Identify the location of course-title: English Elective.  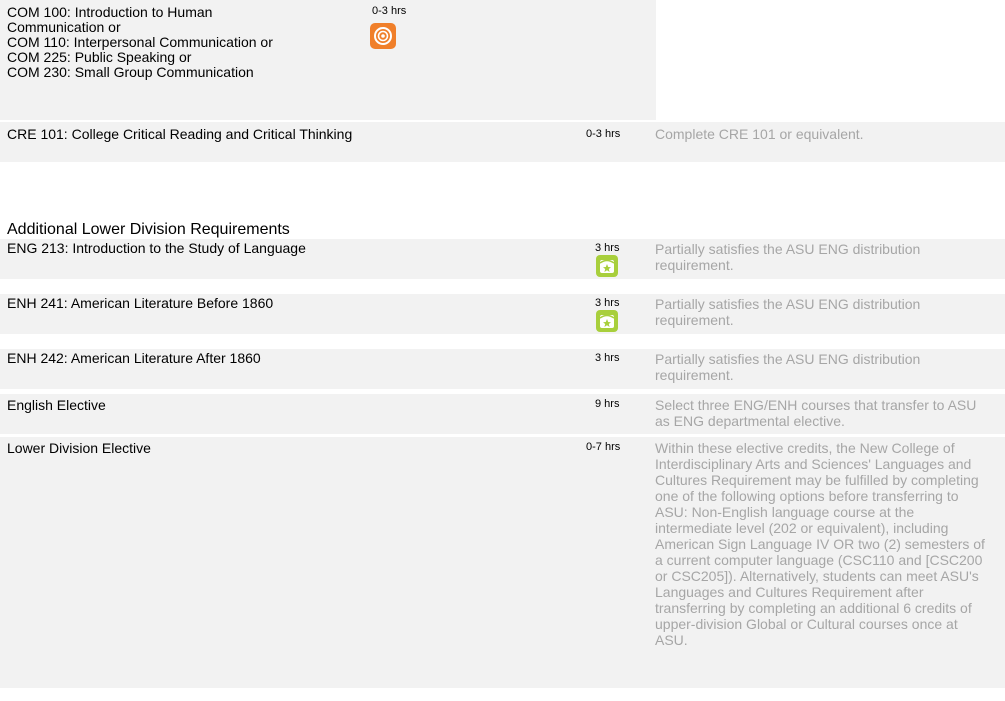
(56, 405).